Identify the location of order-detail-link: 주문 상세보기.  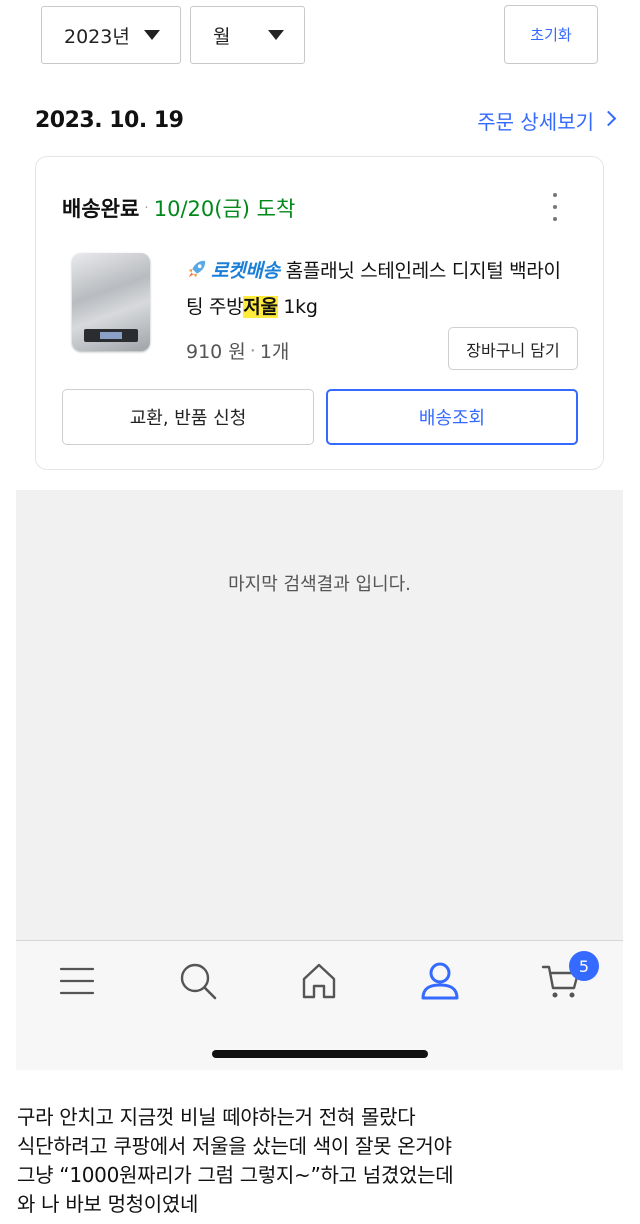
(547, 120).